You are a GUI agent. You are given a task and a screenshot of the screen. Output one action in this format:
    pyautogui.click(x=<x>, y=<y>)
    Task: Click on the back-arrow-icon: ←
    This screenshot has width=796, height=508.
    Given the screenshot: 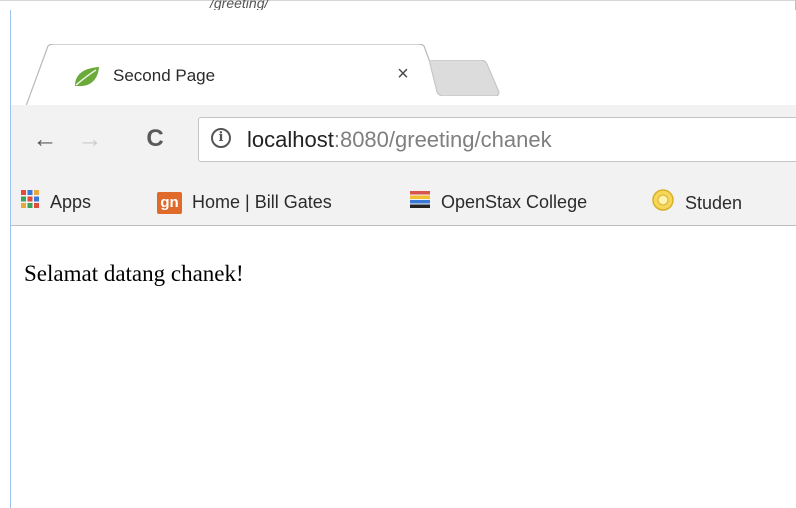 What is the action you would take?
    pyautogui.click(x=45, y=139)
    